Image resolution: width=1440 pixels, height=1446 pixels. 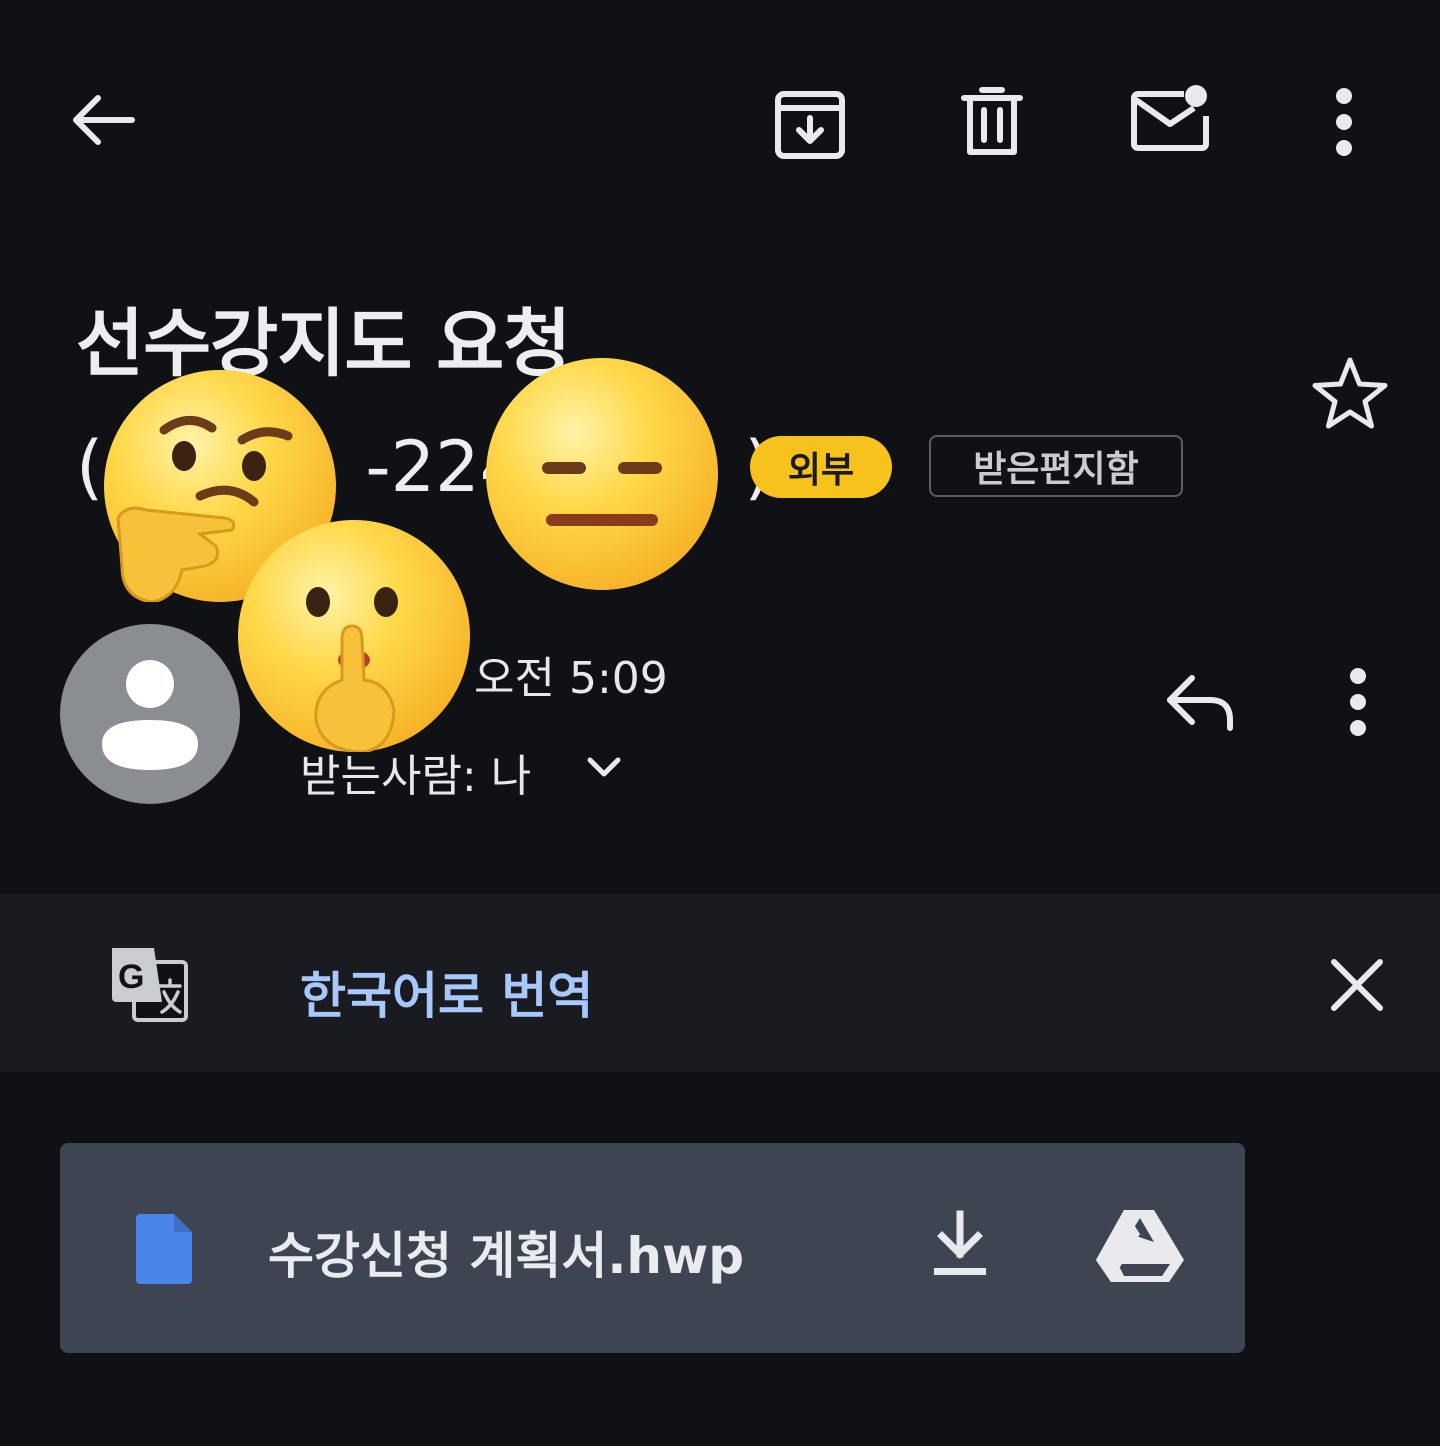 What do you see at coordinates (1170, 118) in the screenshot?
I see `mark-unread-icon` at bounding box center [1170, 118].